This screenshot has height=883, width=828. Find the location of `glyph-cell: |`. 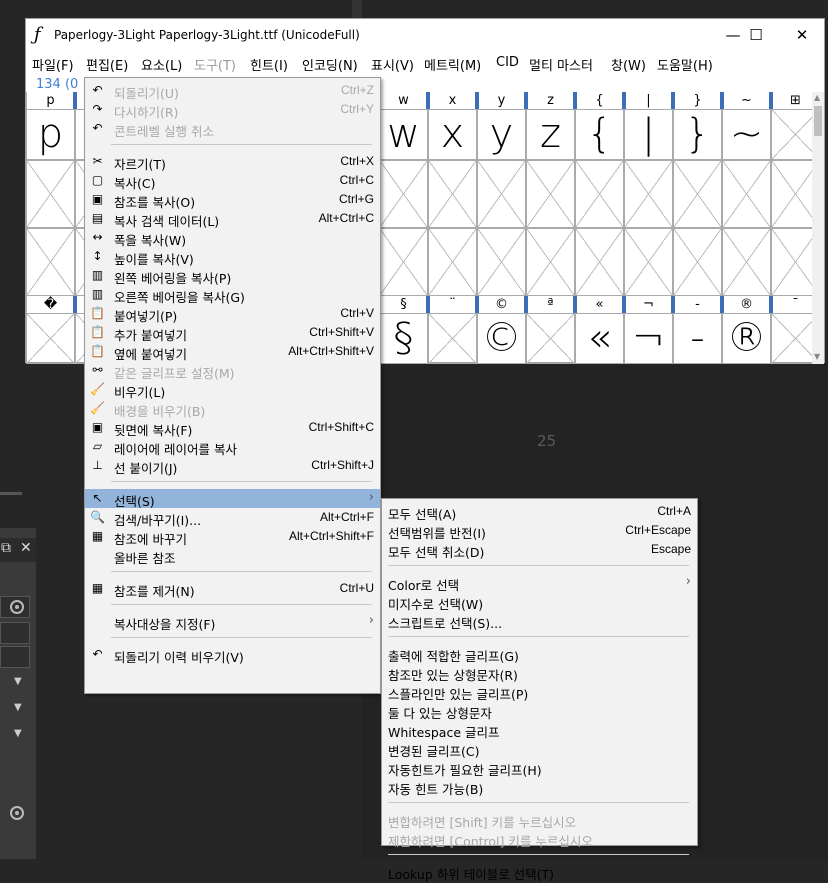

glyph-cell: | is located at coordinates (648, 134).